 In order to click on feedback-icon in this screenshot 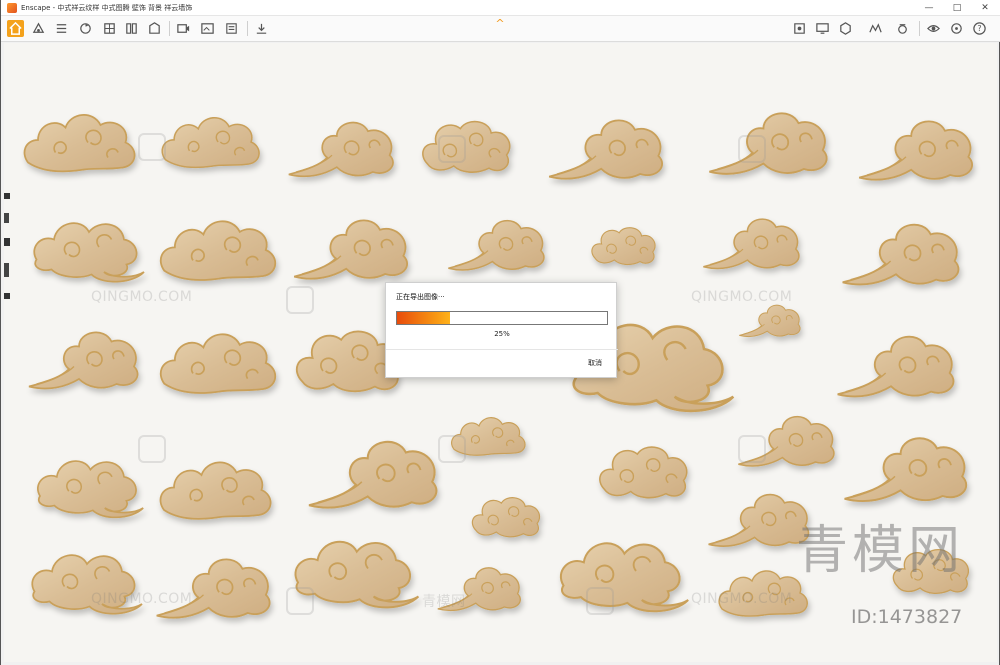, I will do `click(956, 28)`.